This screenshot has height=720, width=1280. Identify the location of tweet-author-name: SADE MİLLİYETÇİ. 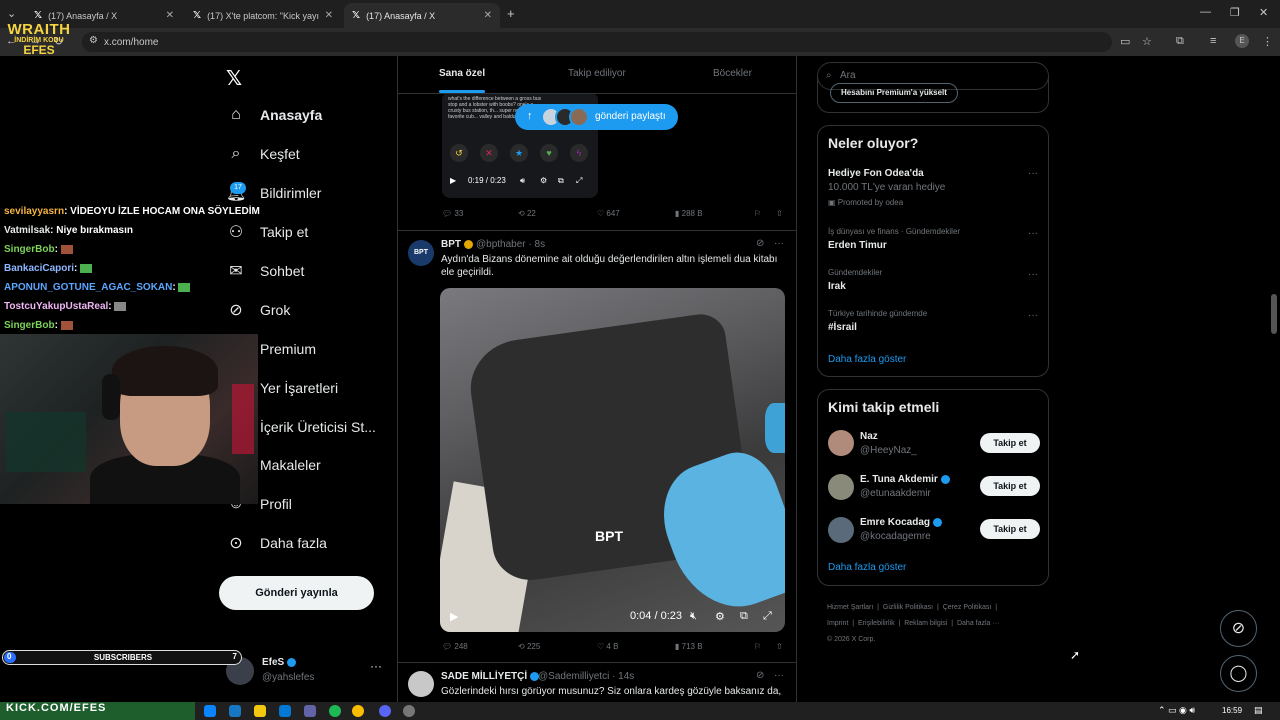
(490, 676).